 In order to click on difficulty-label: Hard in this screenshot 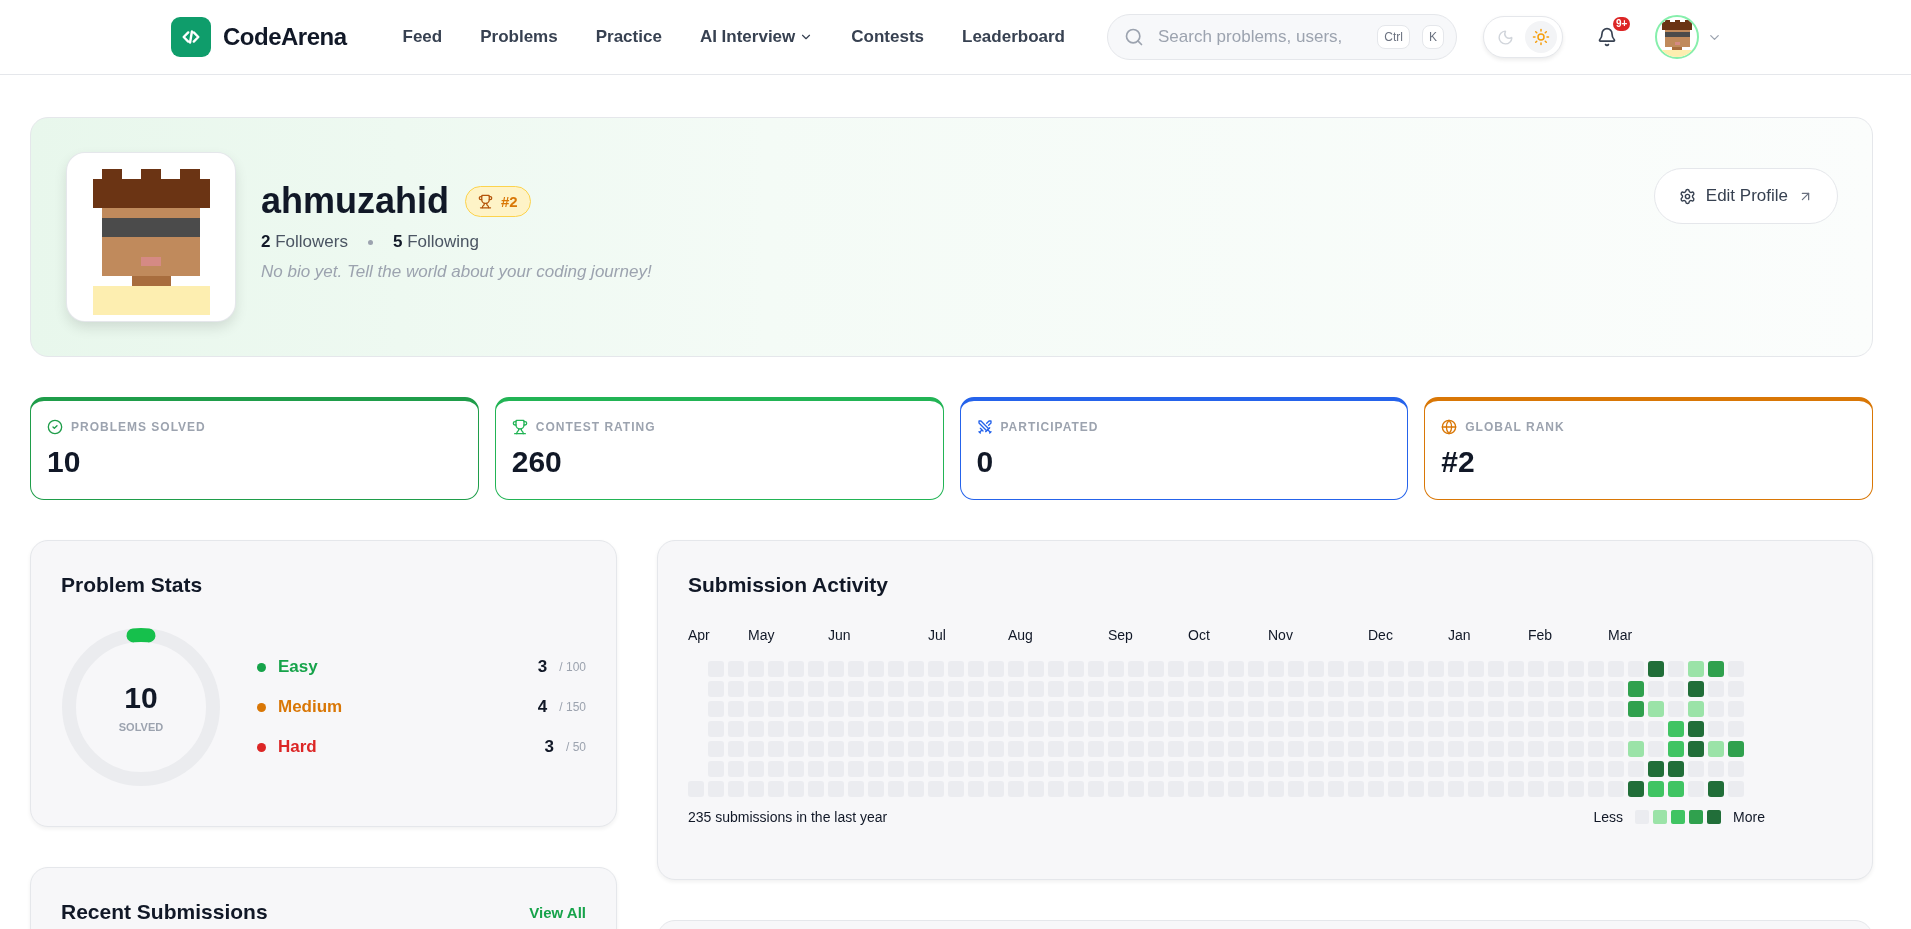, I will do `click(298, 747)`.